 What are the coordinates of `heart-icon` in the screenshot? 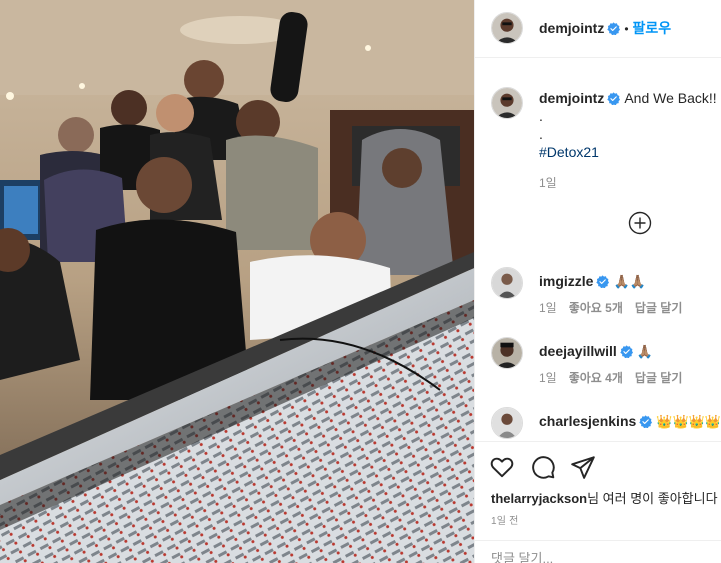 It's located at (502, 467).